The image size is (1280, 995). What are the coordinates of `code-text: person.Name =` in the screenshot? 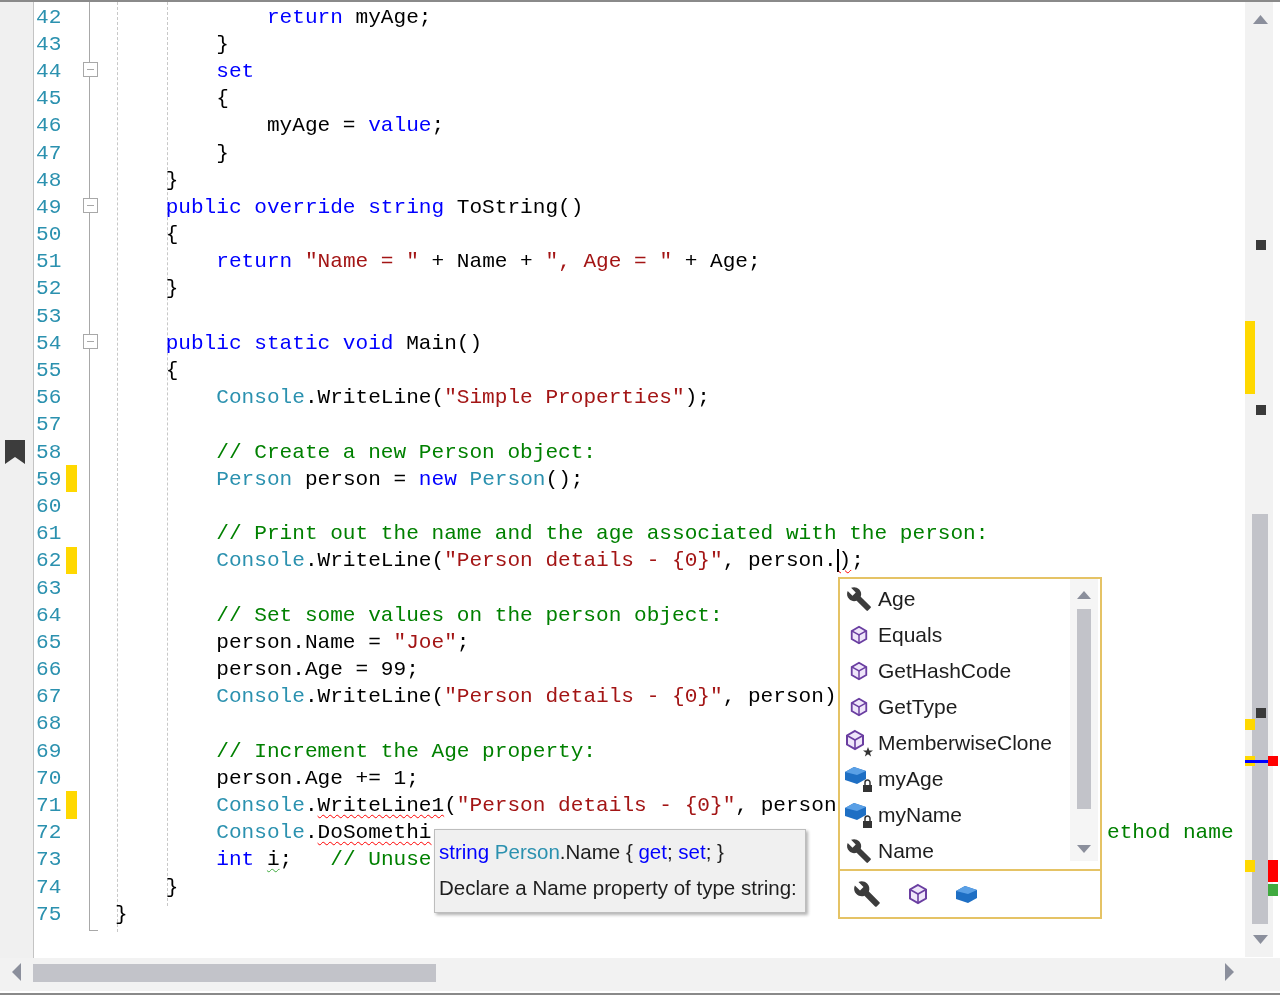 It's located at (298, 641).